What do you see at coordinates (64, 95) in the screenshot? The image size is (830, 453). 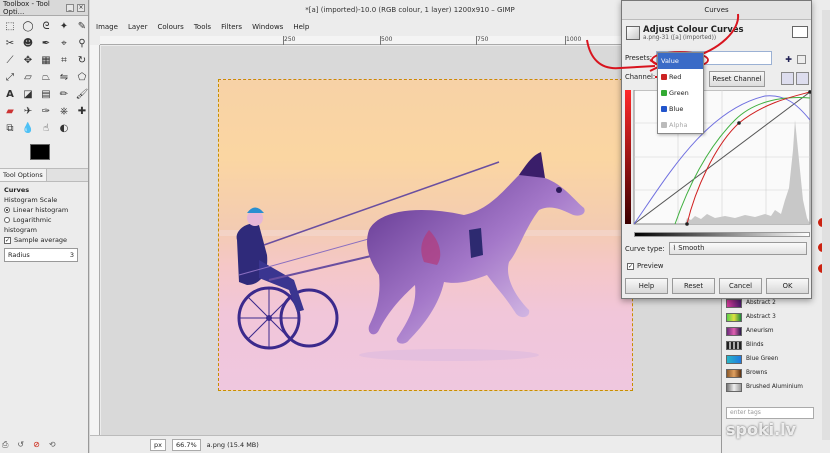 I see `pencil-icon: ✏` at bounding box center [64, 95].